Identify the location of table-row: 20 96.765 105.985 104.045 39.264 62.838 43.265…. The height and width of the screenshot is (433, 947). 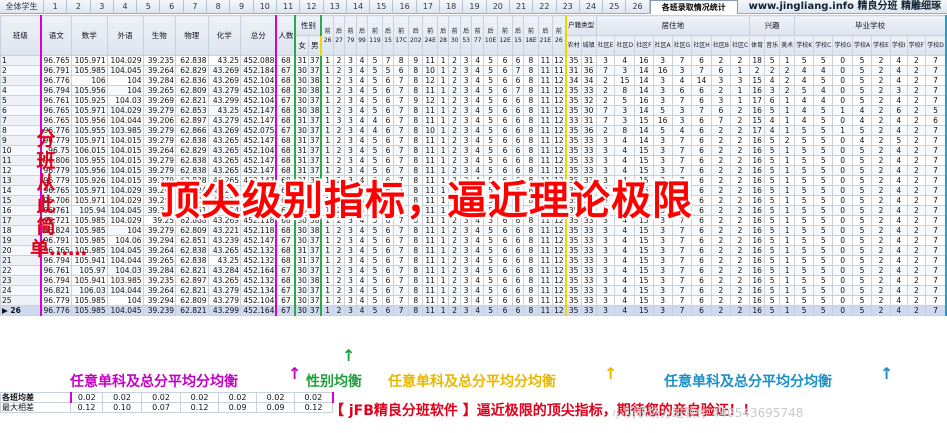
(473, 250).